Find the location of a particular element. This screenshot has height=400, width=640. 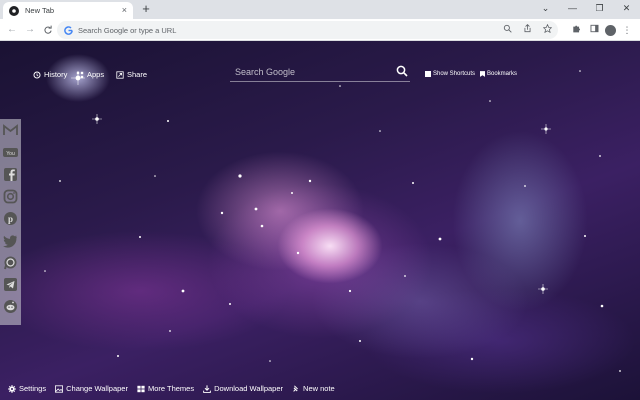

tab-title: New Tab is located at coordinates (40, 10).